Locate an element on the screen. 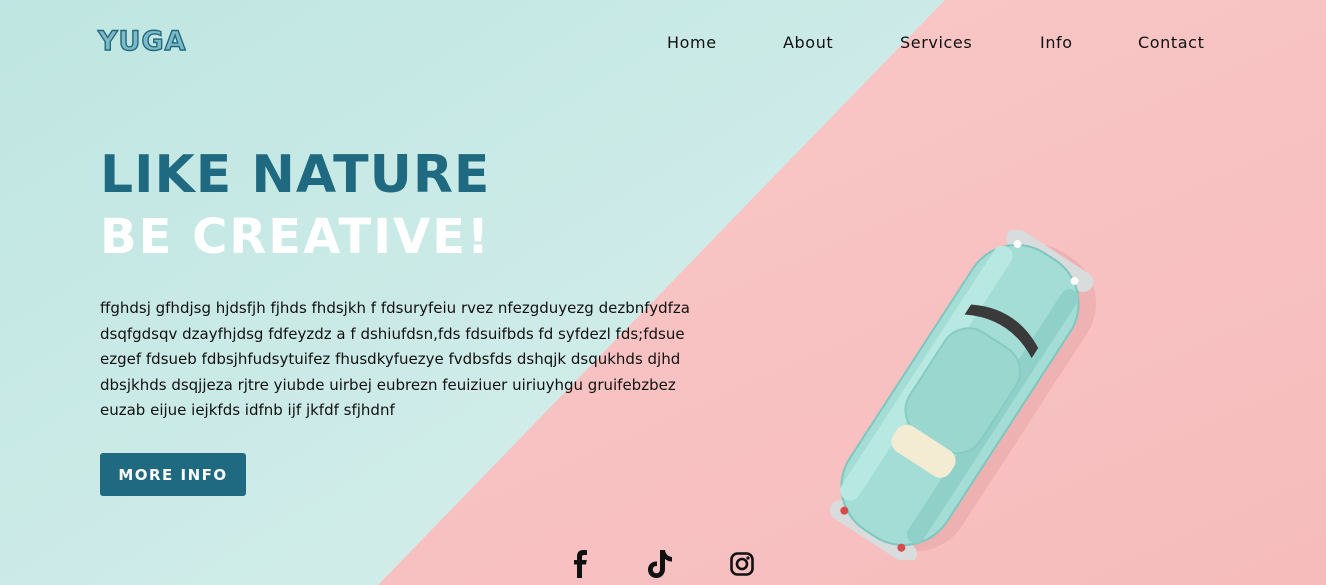 Image resolution: width=1326 pixels, height=585 pixels. nav-home: Home is located at coordinates (692, 42).